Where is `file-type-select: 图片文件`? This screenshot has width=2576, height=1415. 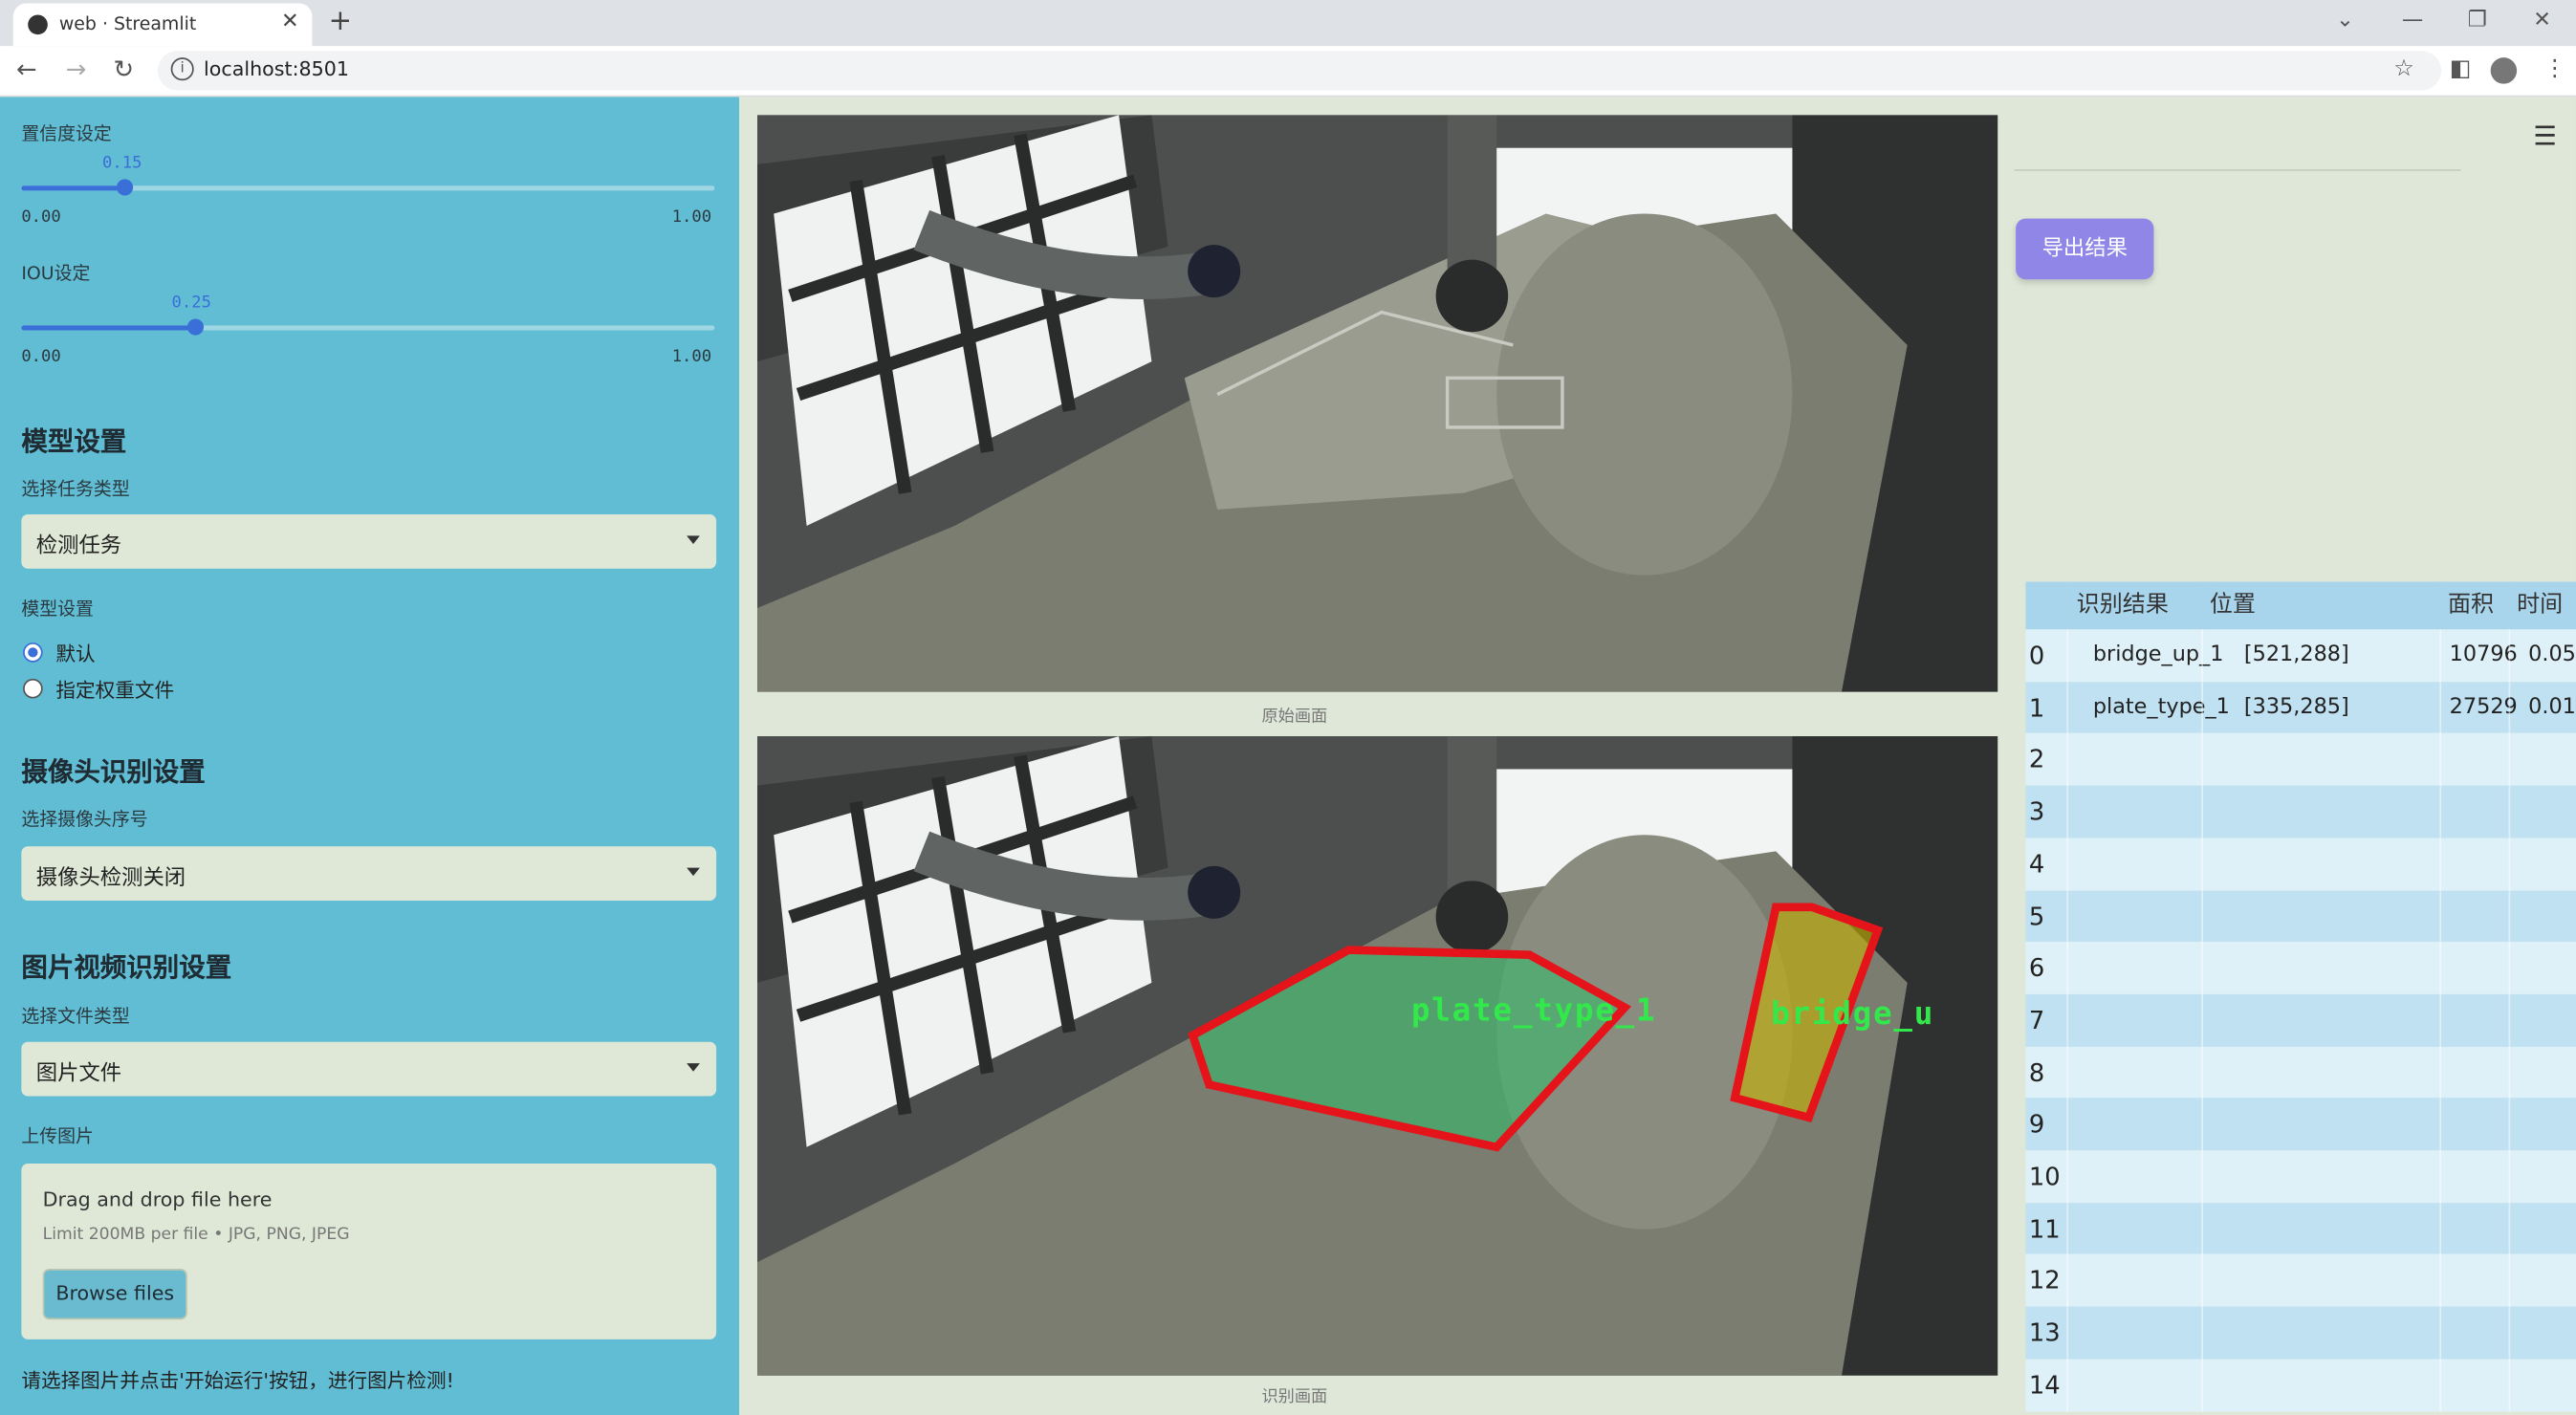 file-type-select: 图片文件 is located at coordinates (369, 1069).